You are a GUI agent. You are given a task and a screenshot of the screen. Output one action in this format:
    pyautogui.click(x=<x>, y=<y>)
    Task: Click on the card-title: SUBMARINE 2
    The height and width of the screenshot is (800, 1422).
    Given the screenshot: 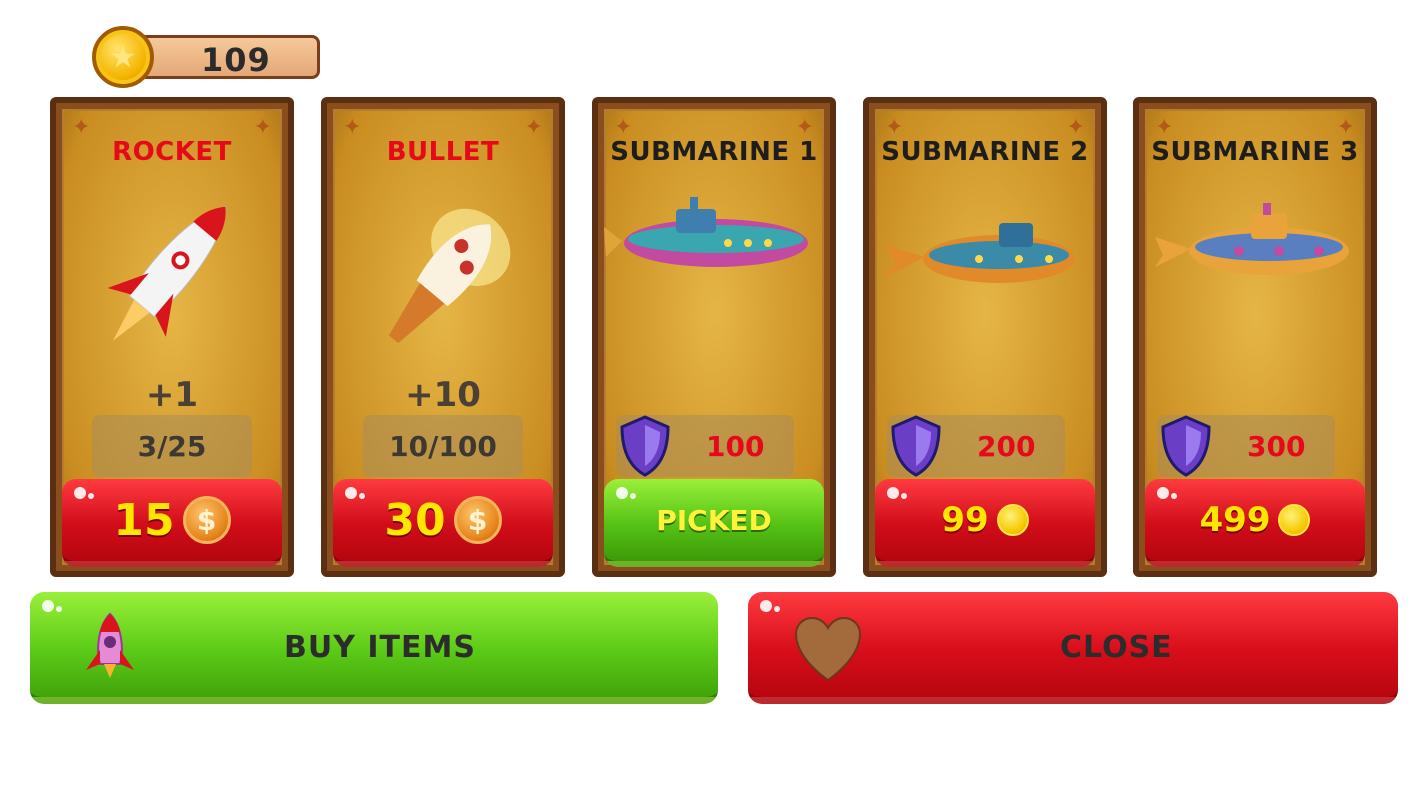 What is the action you would take?
    pyautogui.click(x=985, y=152)
    